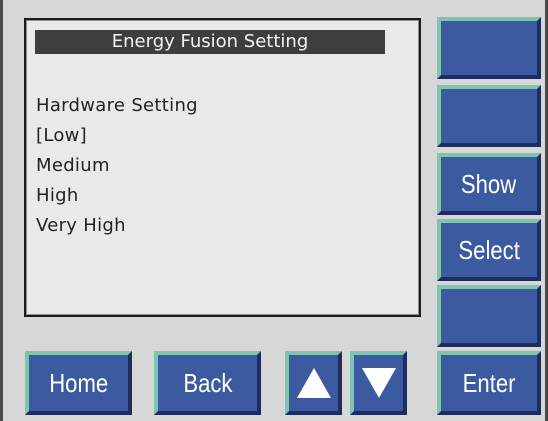 This screenshot has width=548, height=421. I want to click on back-button: Back, so click(207, 383).